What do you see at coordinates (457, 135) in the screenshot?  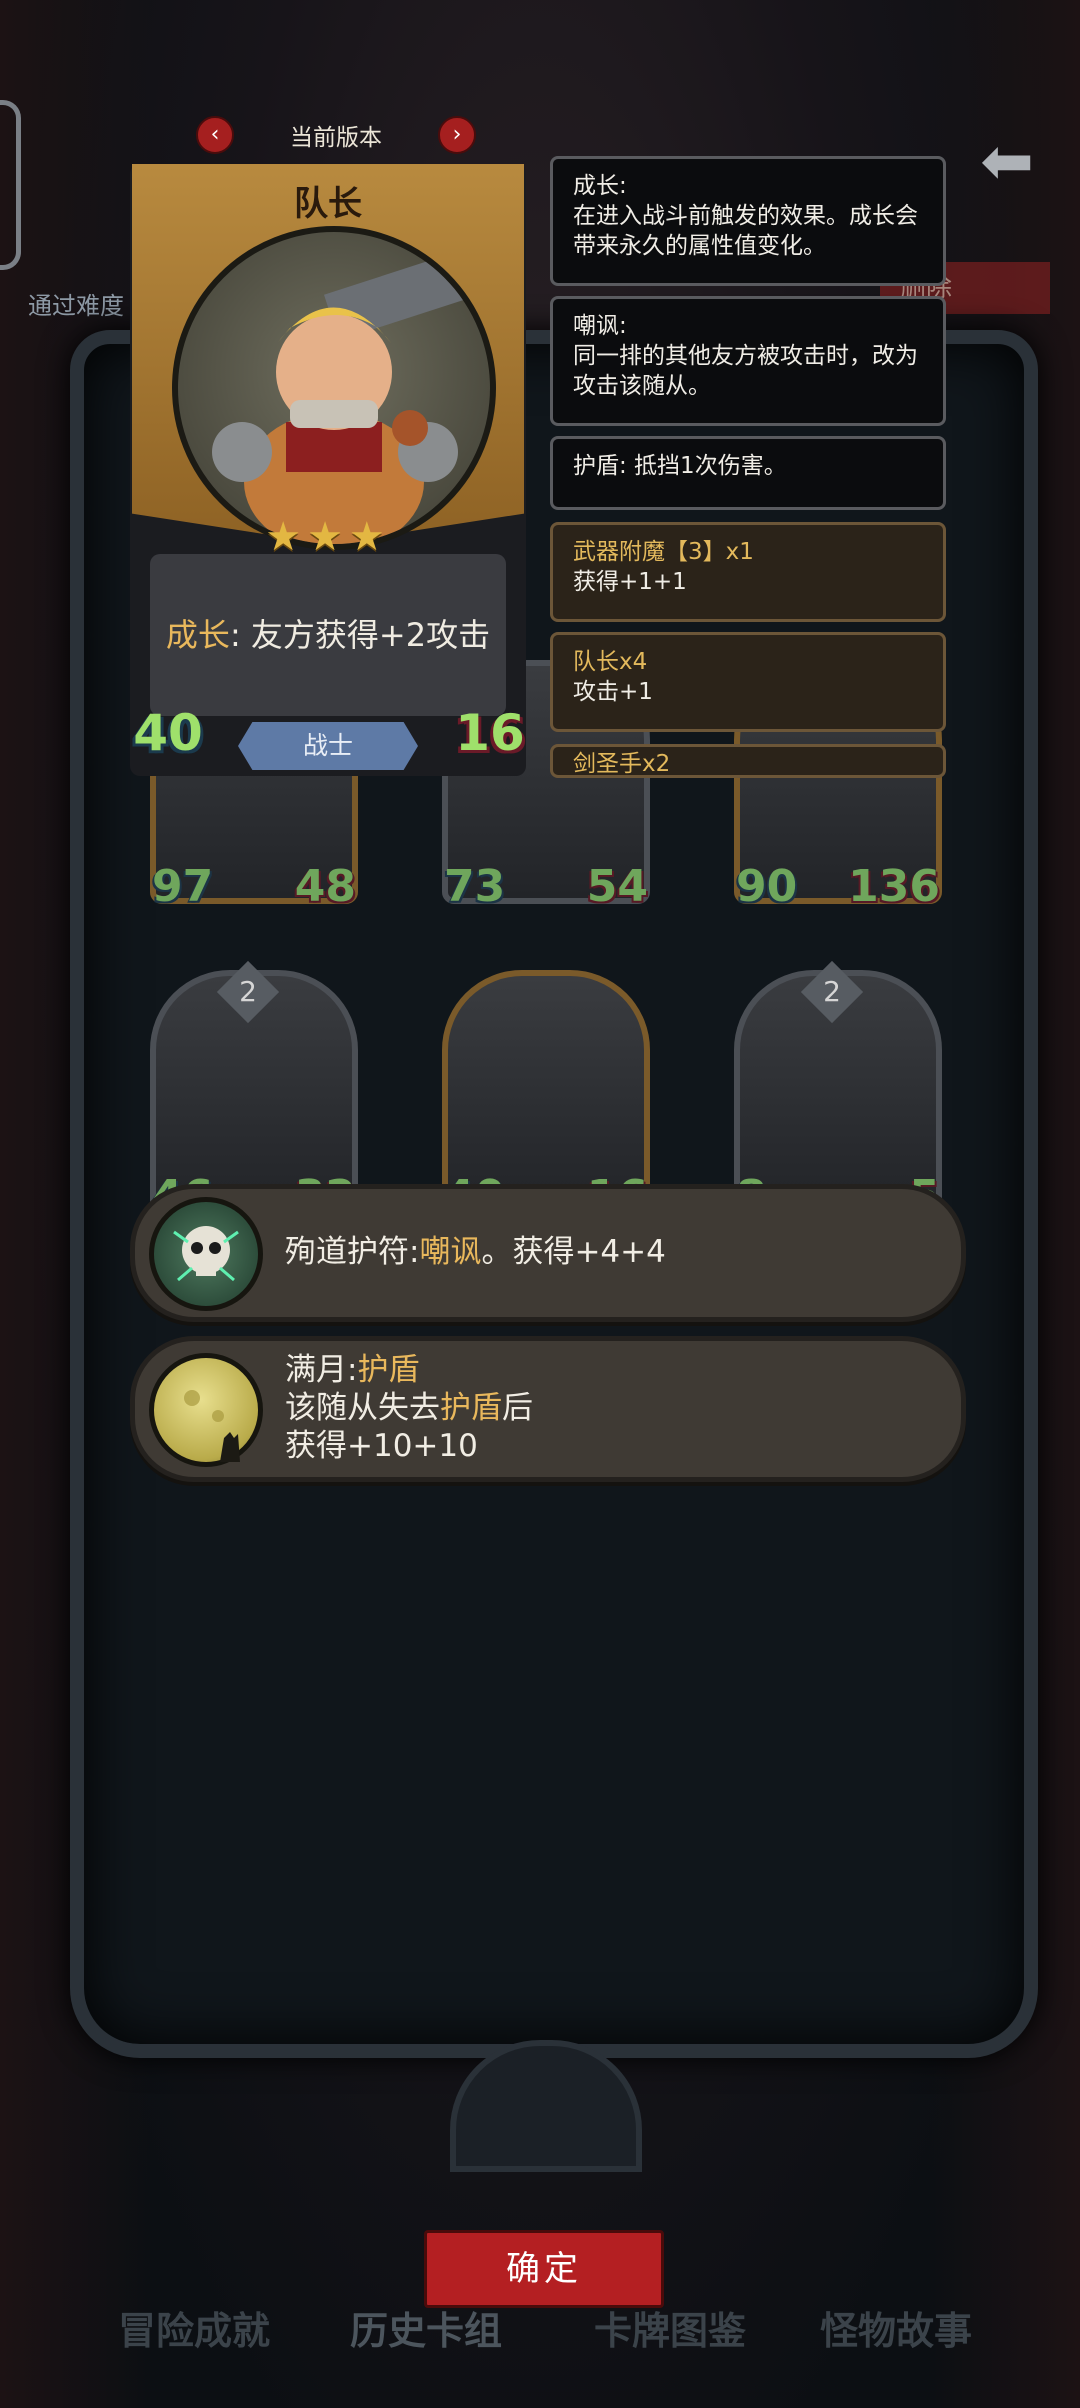 I see `chevron-right-icon: ›` at bounding box center [457, 135].